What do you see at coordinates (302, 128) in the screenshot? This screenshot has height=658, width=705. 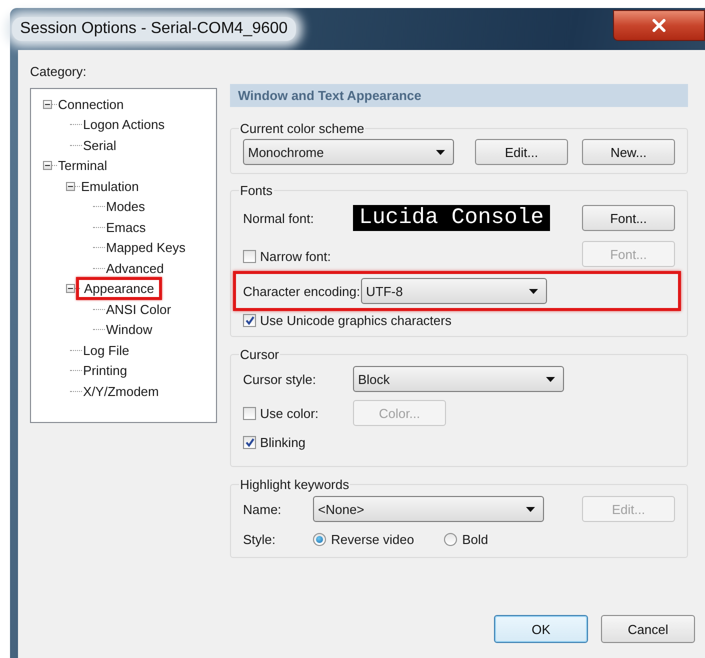 I see `group-label: Current color scheme` at bounding box center [302, 128].